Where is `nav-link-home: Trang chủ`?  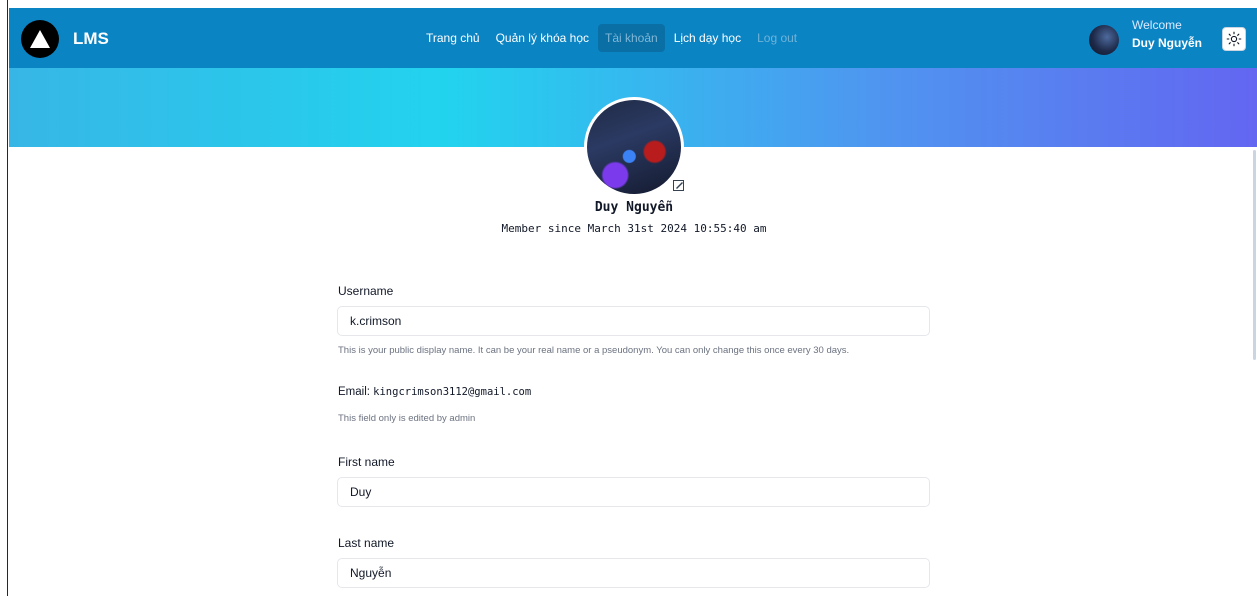
nav-link-home: Trang chủ is located at coordinates (453, 38).